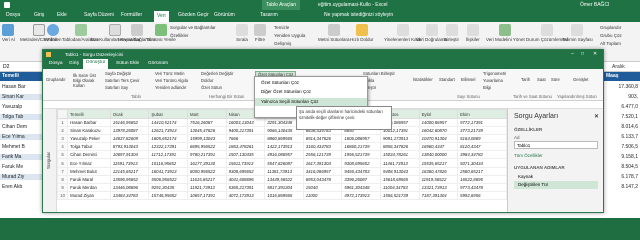 The height and width of the screenshot is (240, 640). What do you see at coordinates (431, 33) in the screenshot?
I see `data-validation-button: Veri Doğrulama` at bounding box center [431, 33].